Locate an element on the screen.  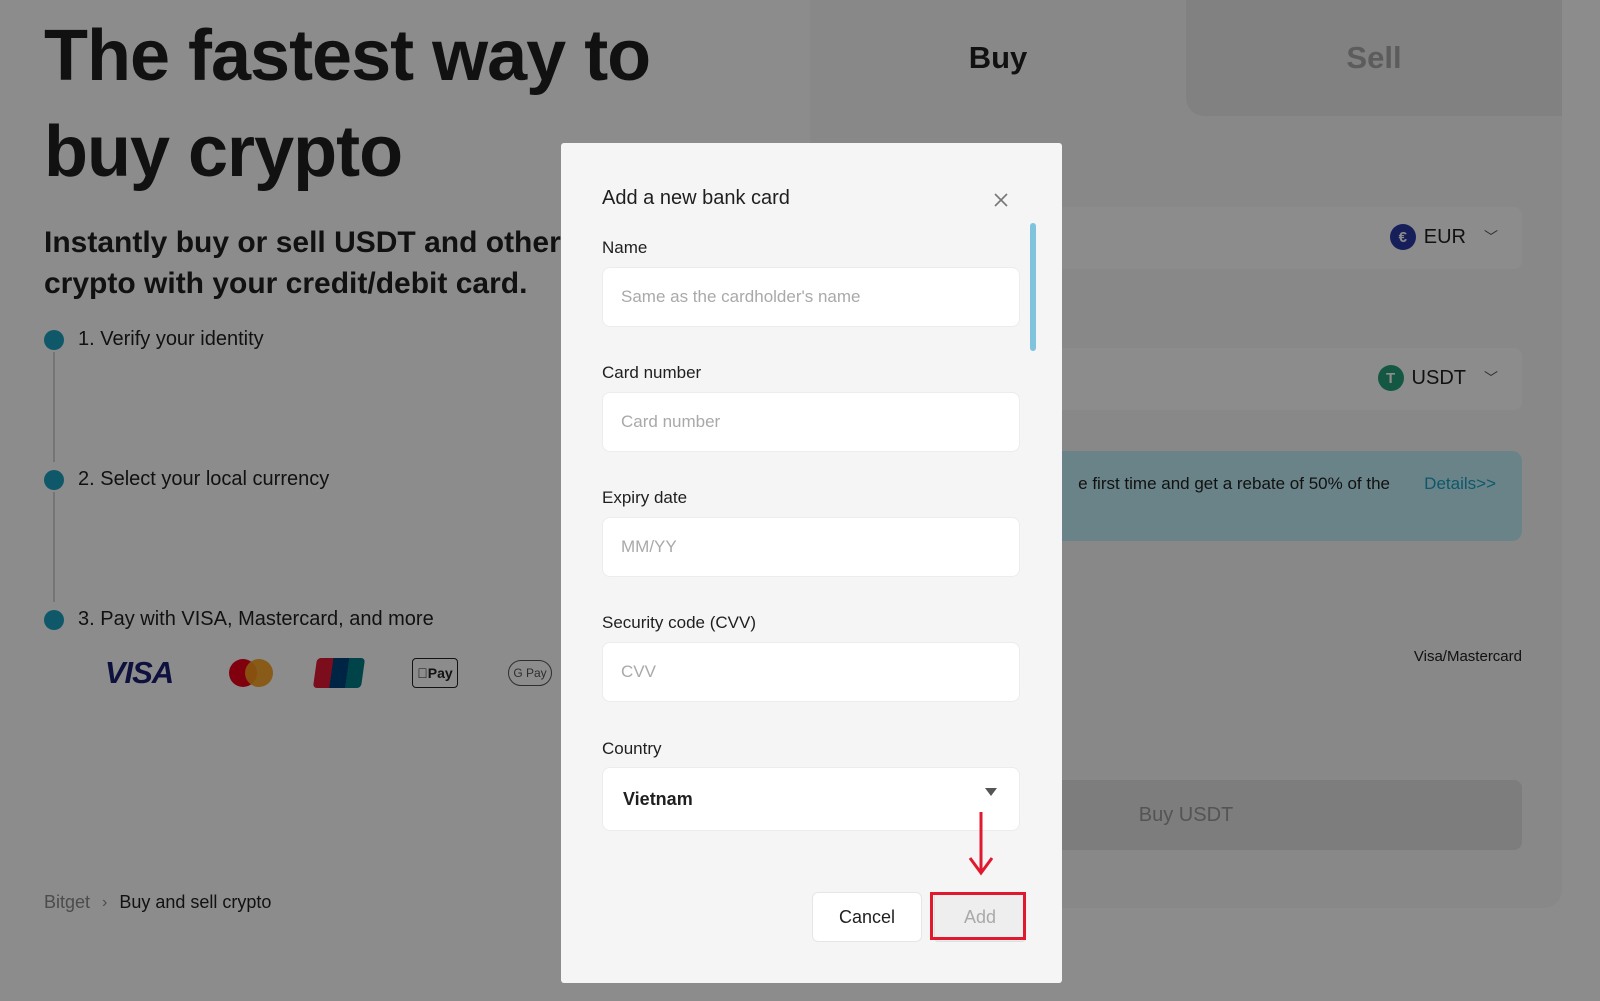
cancel-button: Cancel is located at coordinates (867, 917).